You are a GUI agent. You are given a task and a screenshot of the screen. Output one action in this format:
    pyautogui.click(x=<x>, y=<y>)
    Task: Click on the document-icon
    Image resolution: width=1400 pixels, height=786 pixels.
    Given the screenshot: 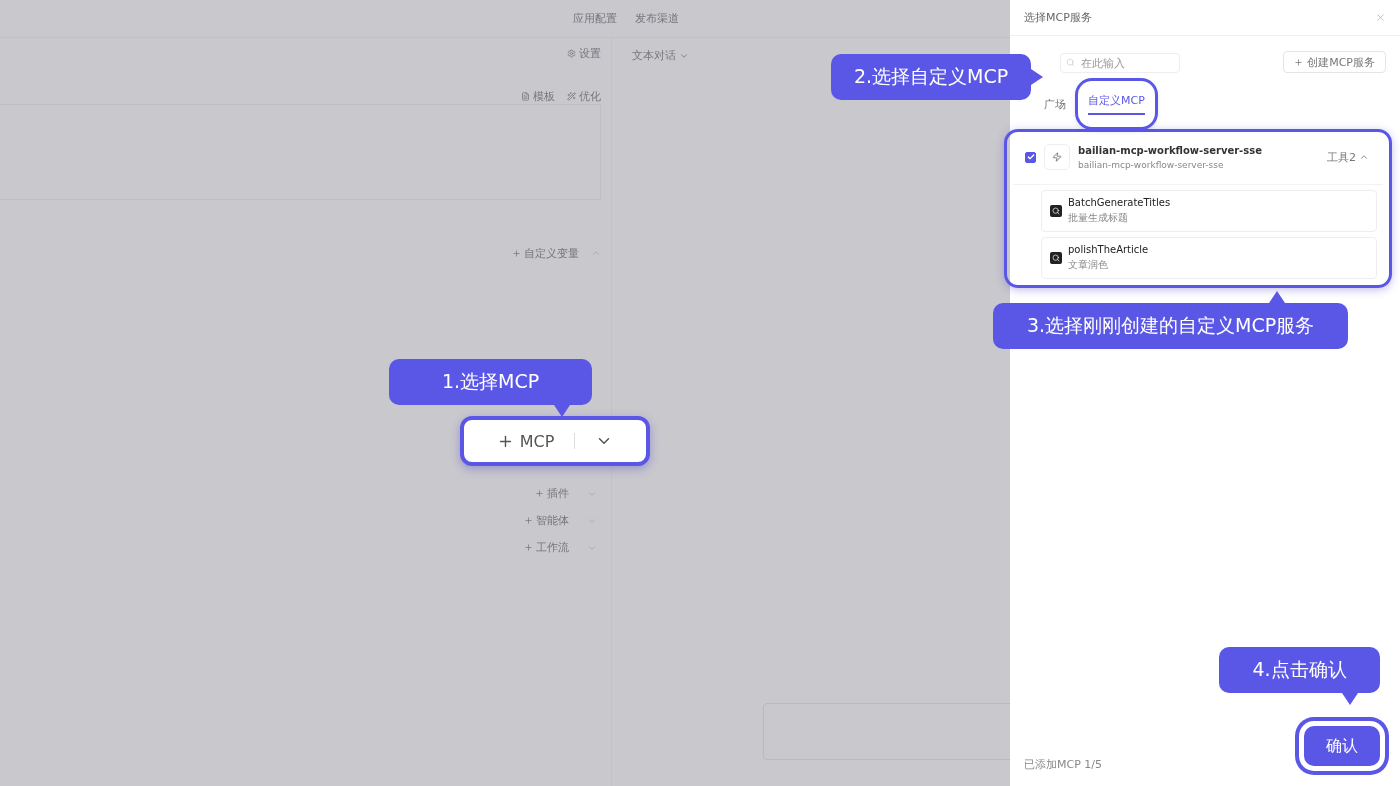 What is the action you would take?
    pyautogui.click(x=525, y=96)
    